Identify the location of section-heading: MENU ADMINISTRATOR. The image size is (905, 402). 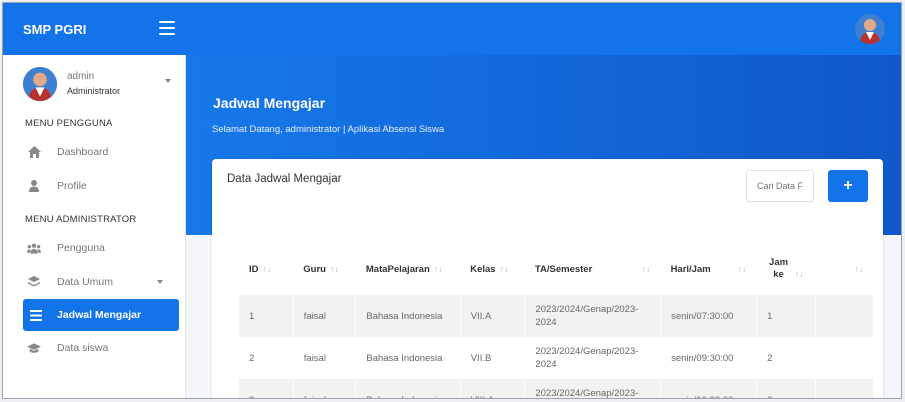
(81, 219).